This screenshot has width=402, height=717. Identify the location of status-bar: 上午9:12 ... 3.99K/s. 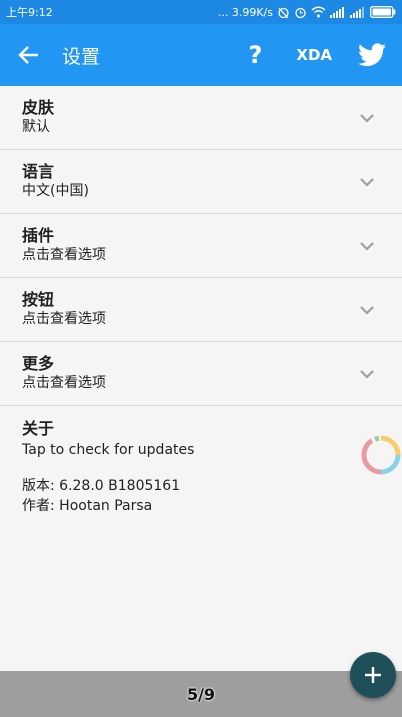
(201, 12).